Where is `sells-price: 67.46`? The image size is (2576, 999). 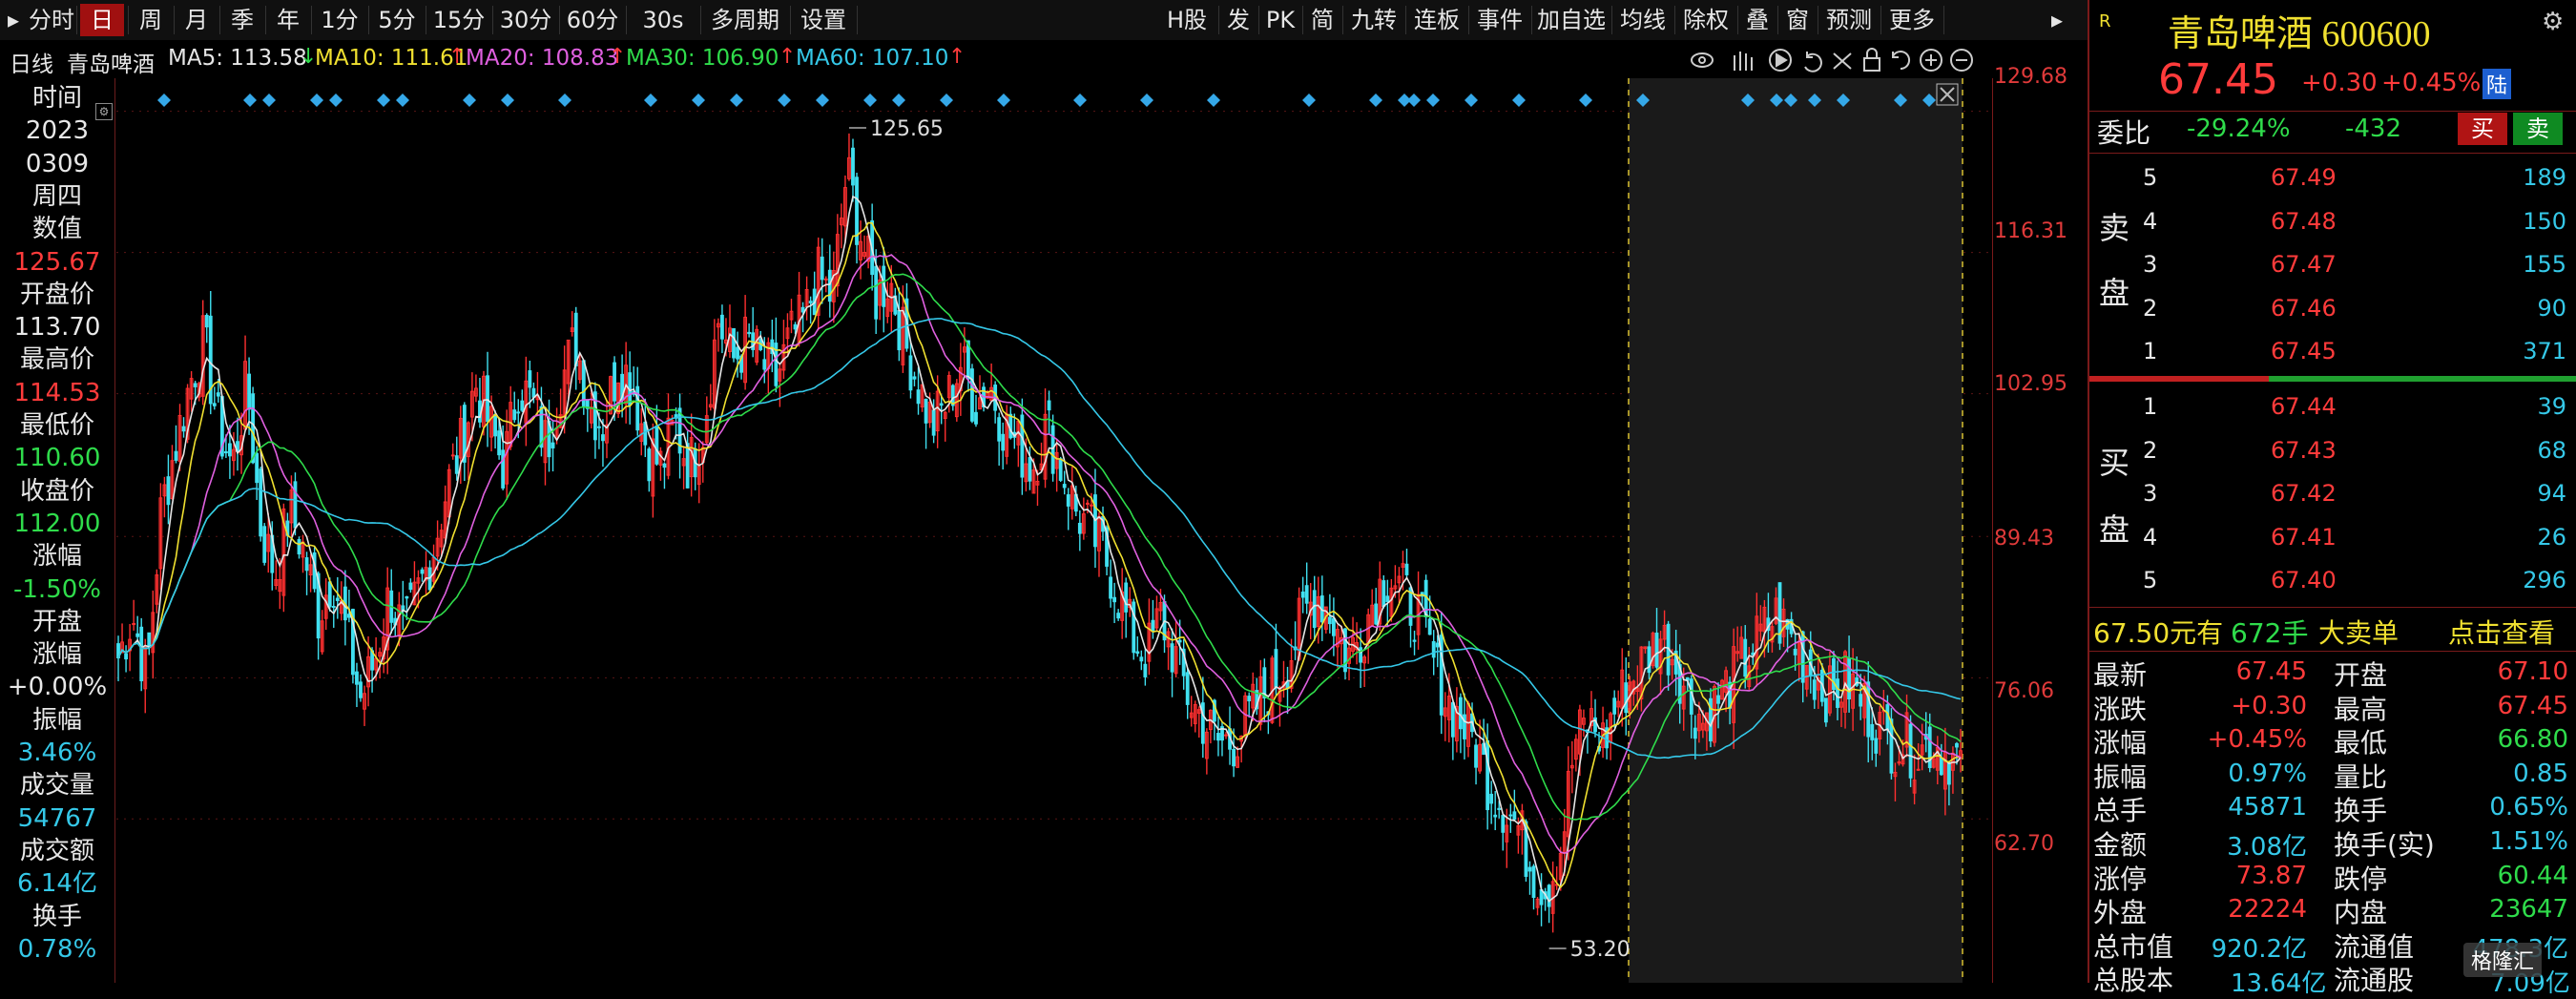 sells-price: 67.46 is located at coordinates (2304, 308).